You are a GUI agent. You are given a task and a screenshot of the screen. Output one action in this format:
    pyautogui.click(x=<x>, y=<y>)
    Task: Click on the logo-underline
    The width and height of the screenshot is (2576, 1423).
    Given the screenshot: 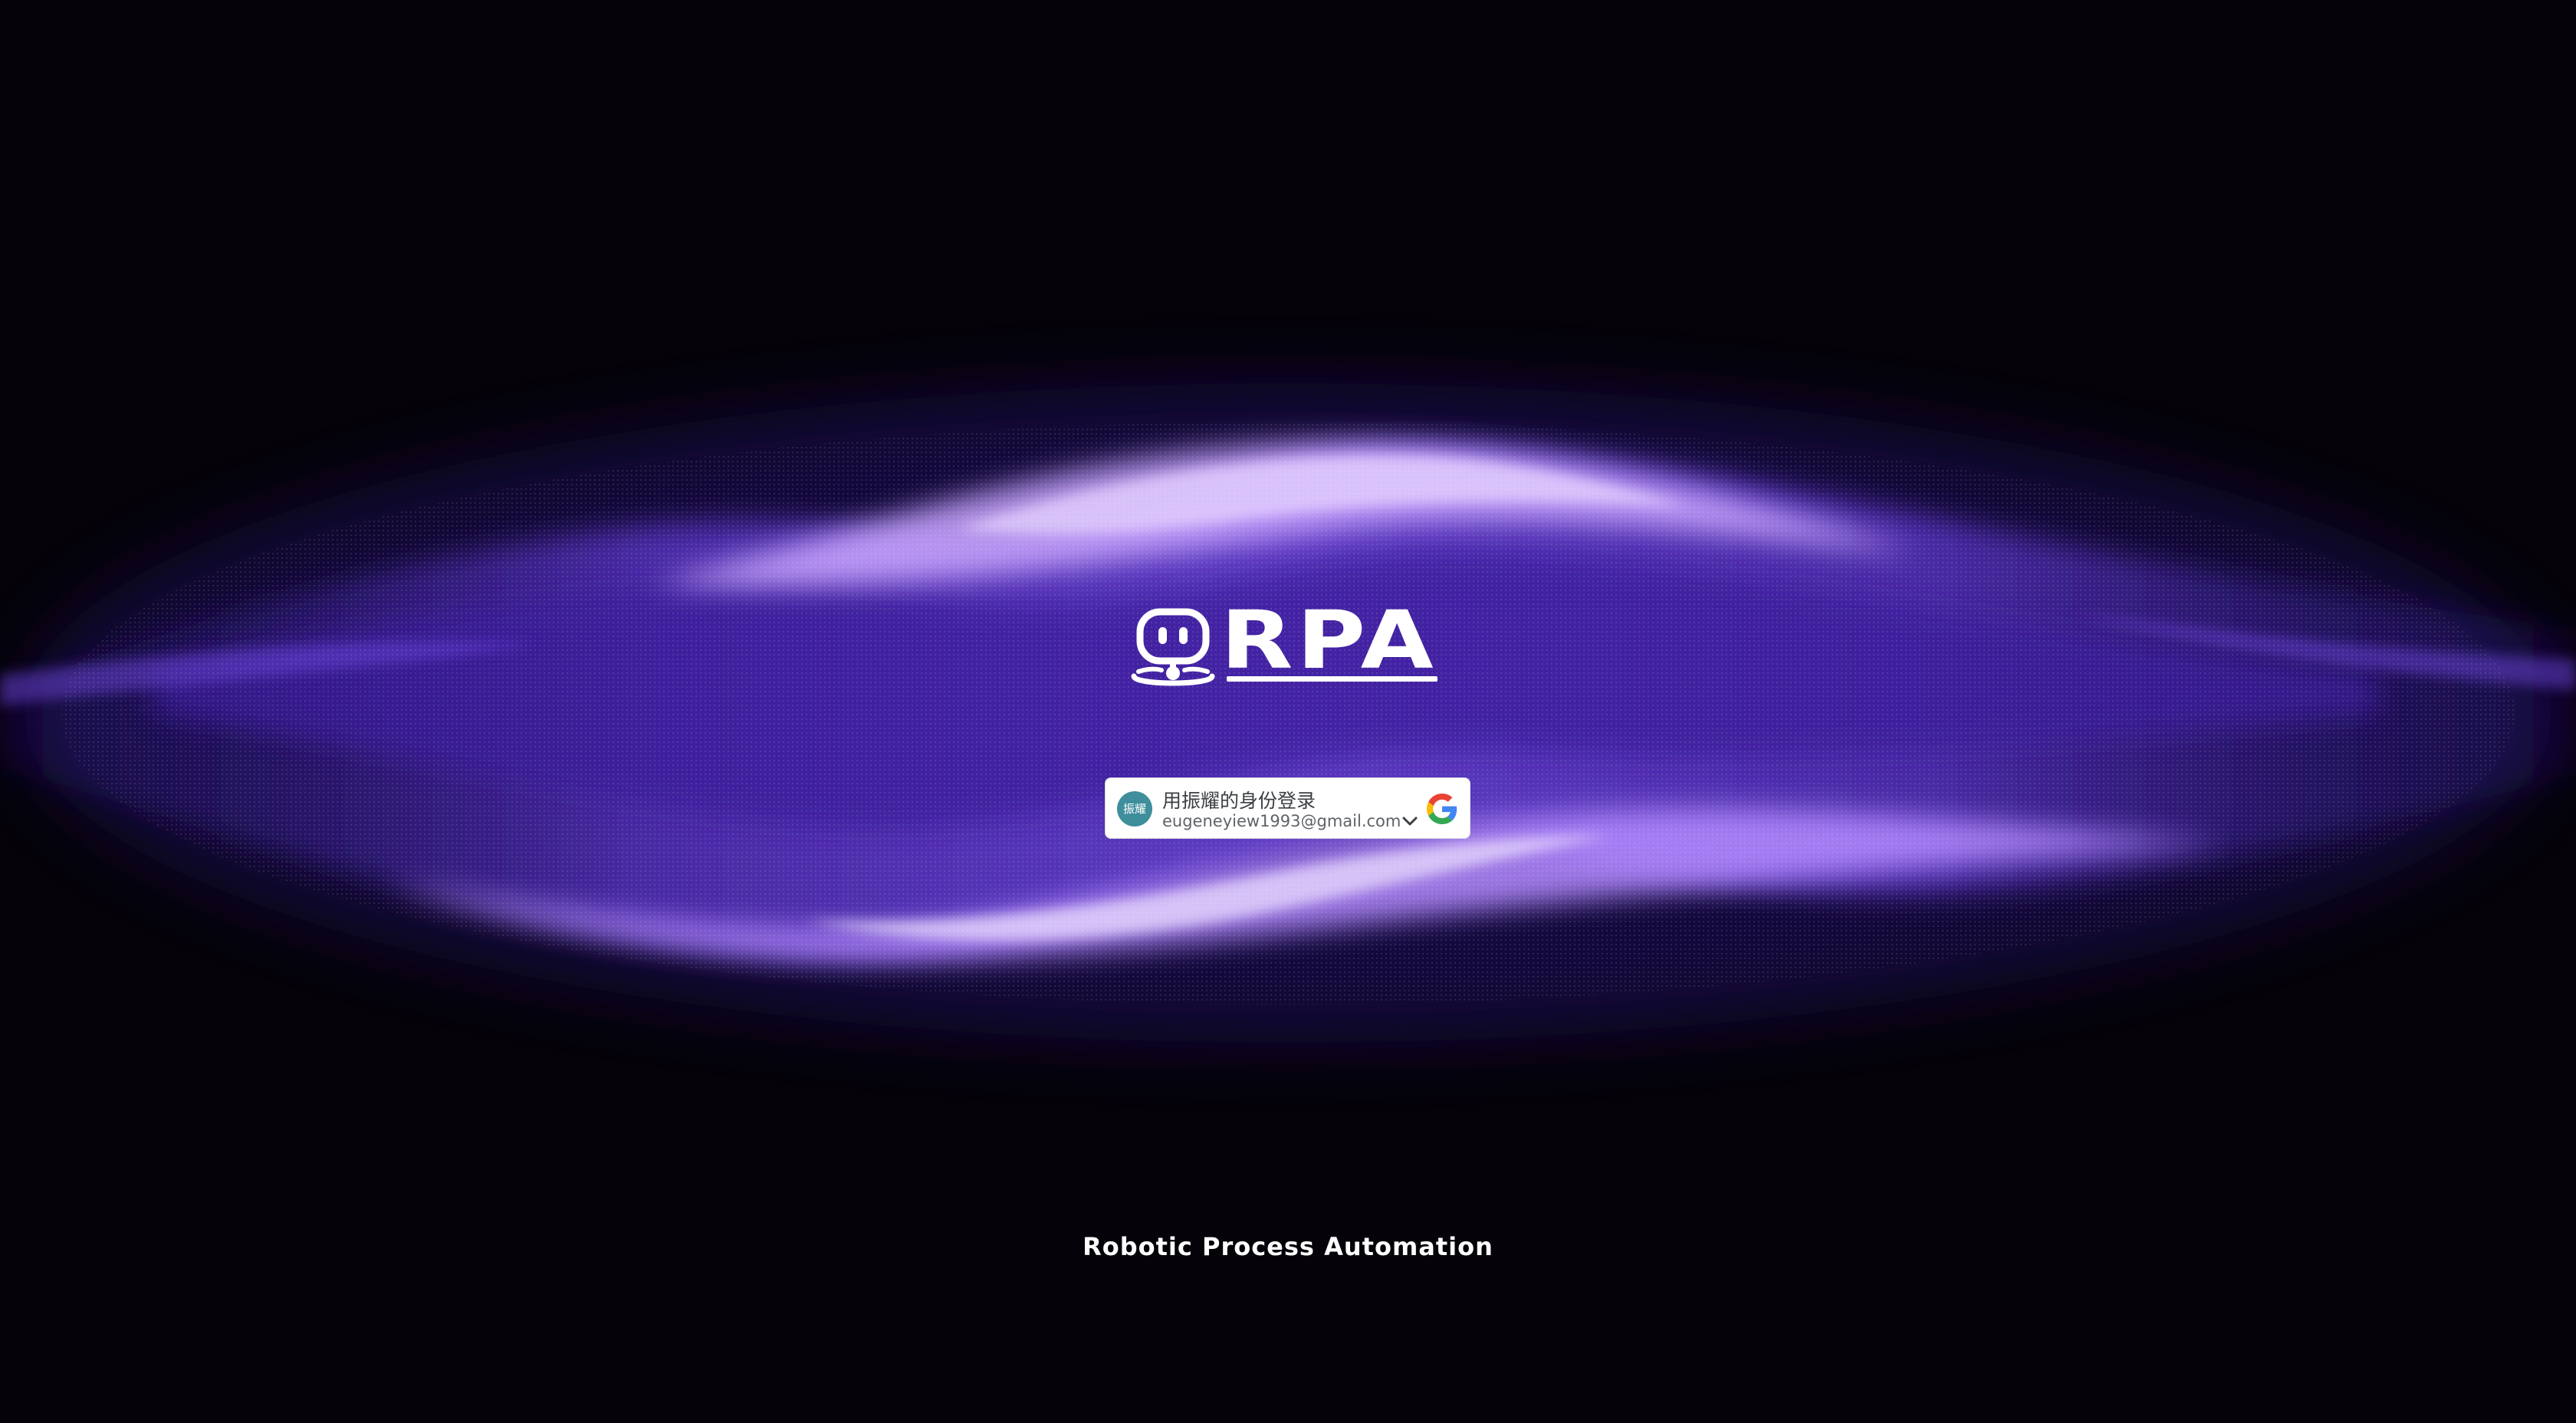 What is the action you would take?
    pyautogui.click(x=1332, y=679)
    